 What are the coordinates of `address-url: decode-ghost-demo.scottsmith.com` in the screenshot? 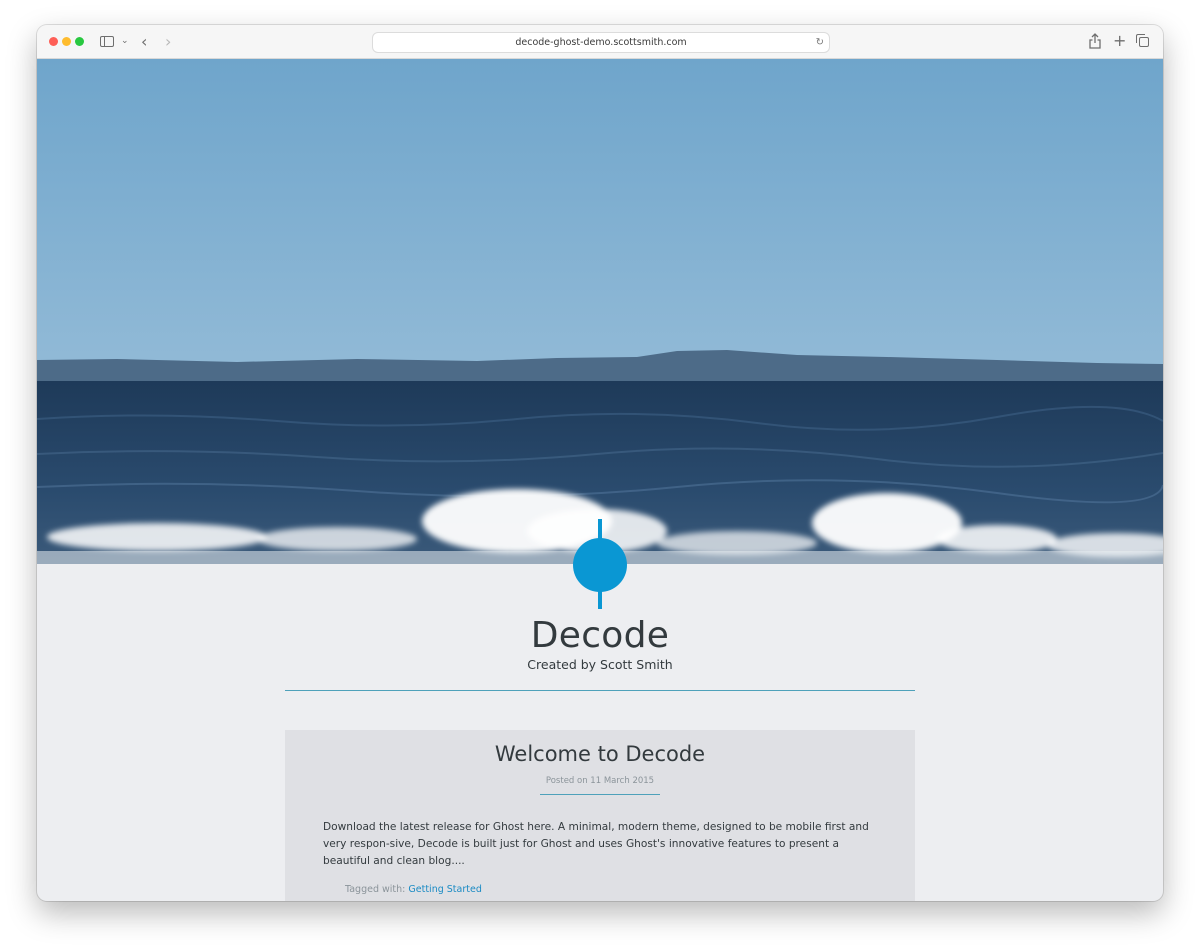 It's located at (601, 42).